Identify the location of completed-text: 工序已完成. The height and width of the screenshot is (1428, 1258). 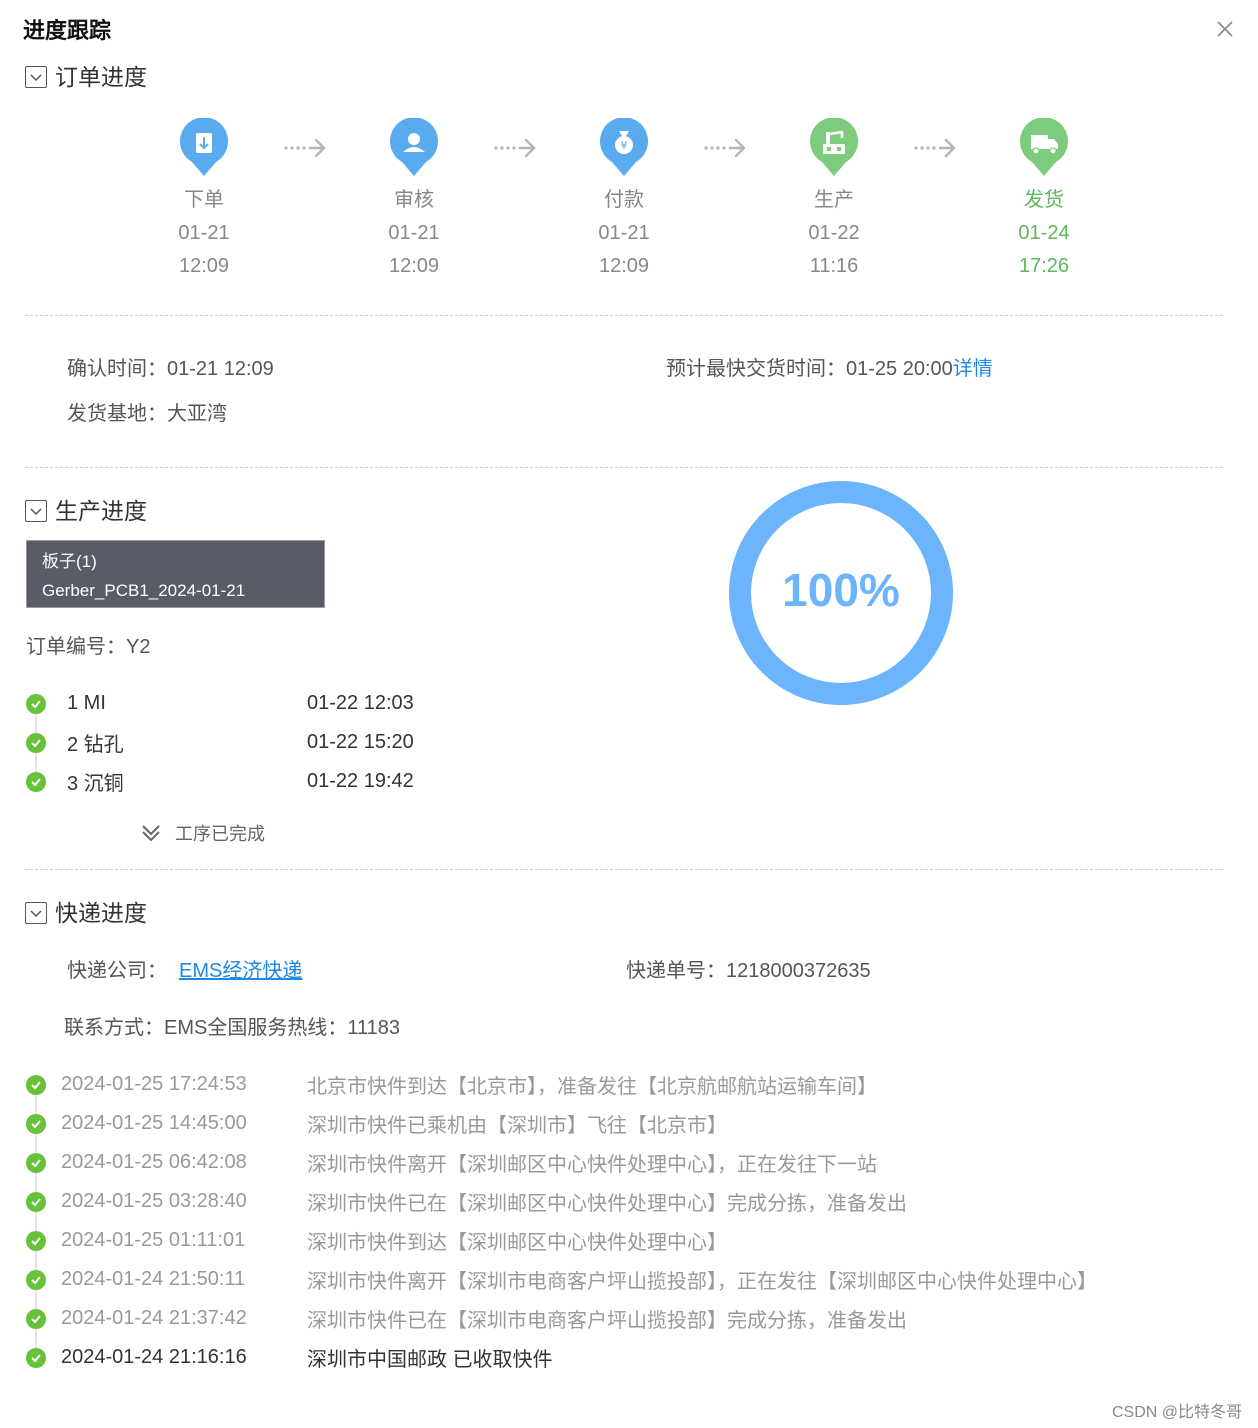
(220, 834).